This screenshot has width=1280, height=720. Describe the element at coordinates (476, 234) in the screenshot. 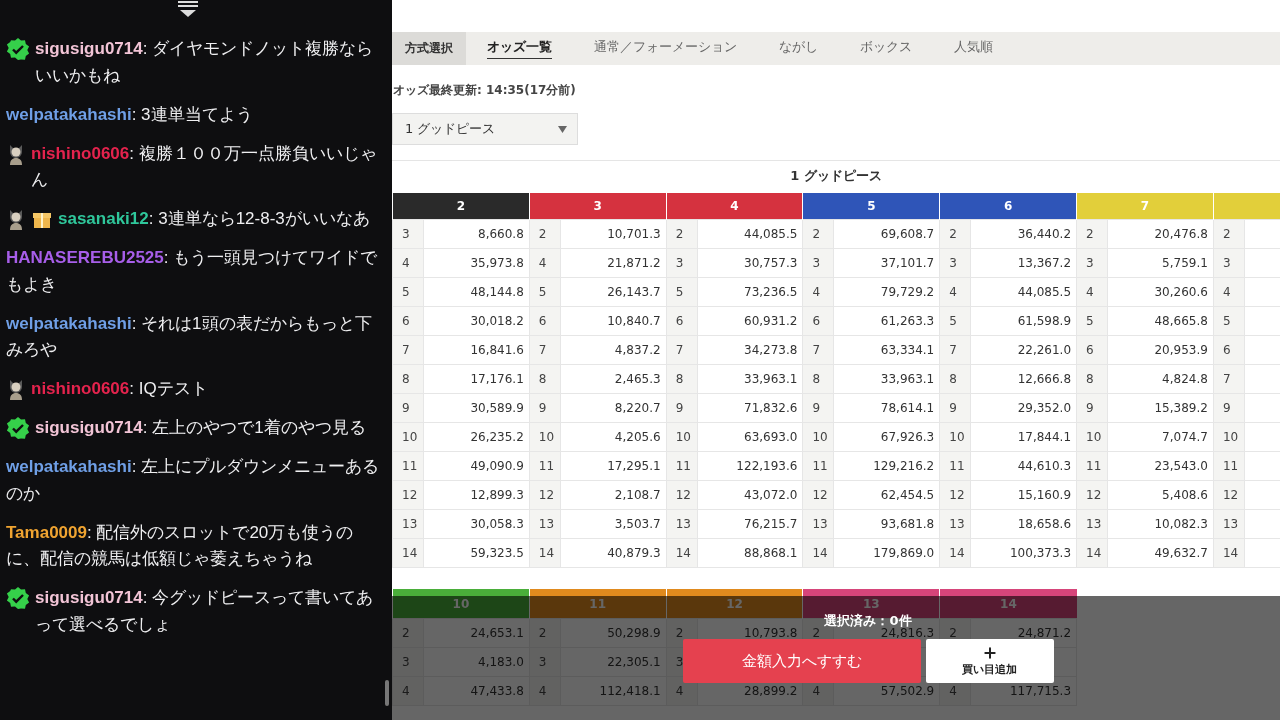

I see `odds-cell: 8,660.8` at that location.